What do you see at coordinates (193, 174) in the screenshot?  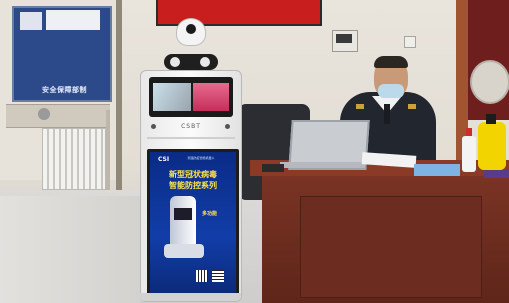 I see `screen-title-line1: 新型冠状病毒` at bounding box center [193, 174].